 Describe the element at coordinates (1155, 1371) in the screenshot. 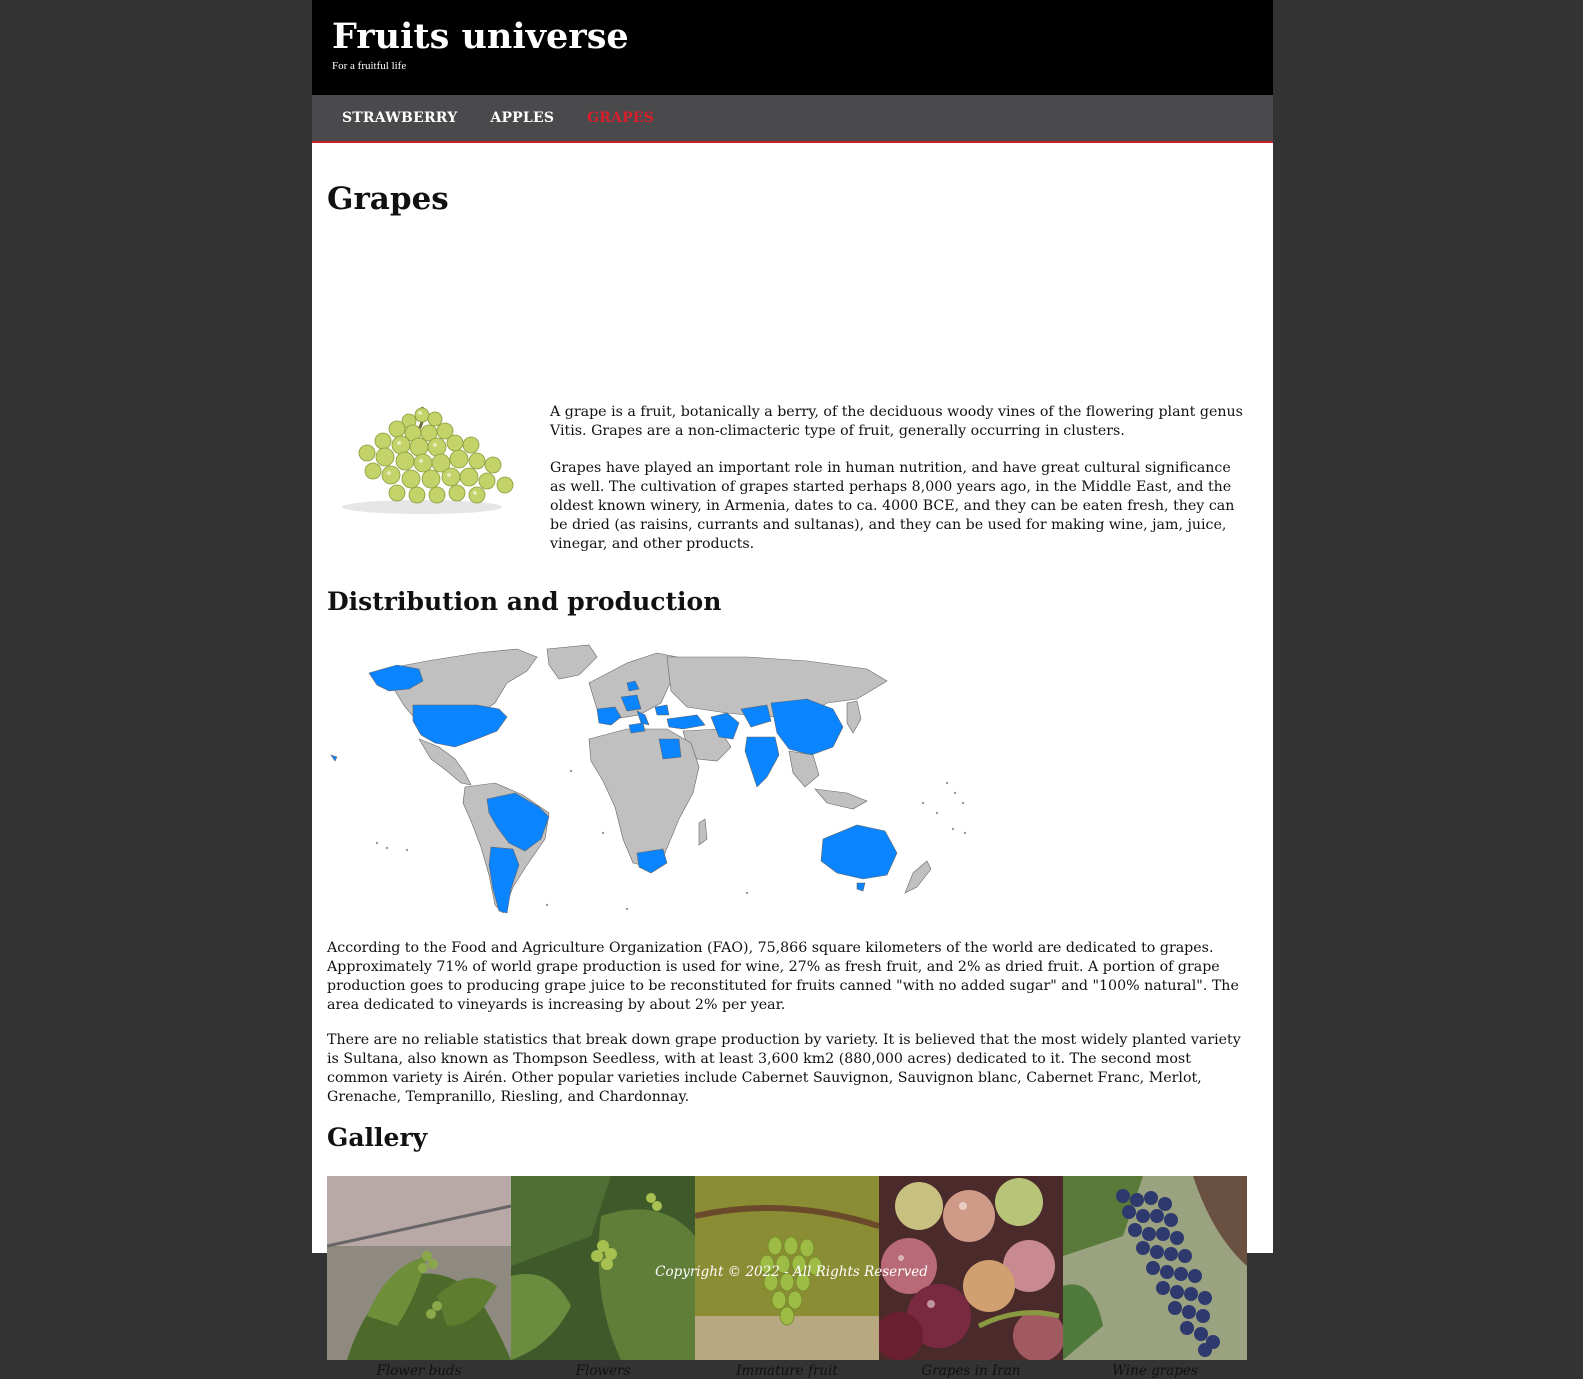

I see `gallery-caption: Wine grapes` at that location.